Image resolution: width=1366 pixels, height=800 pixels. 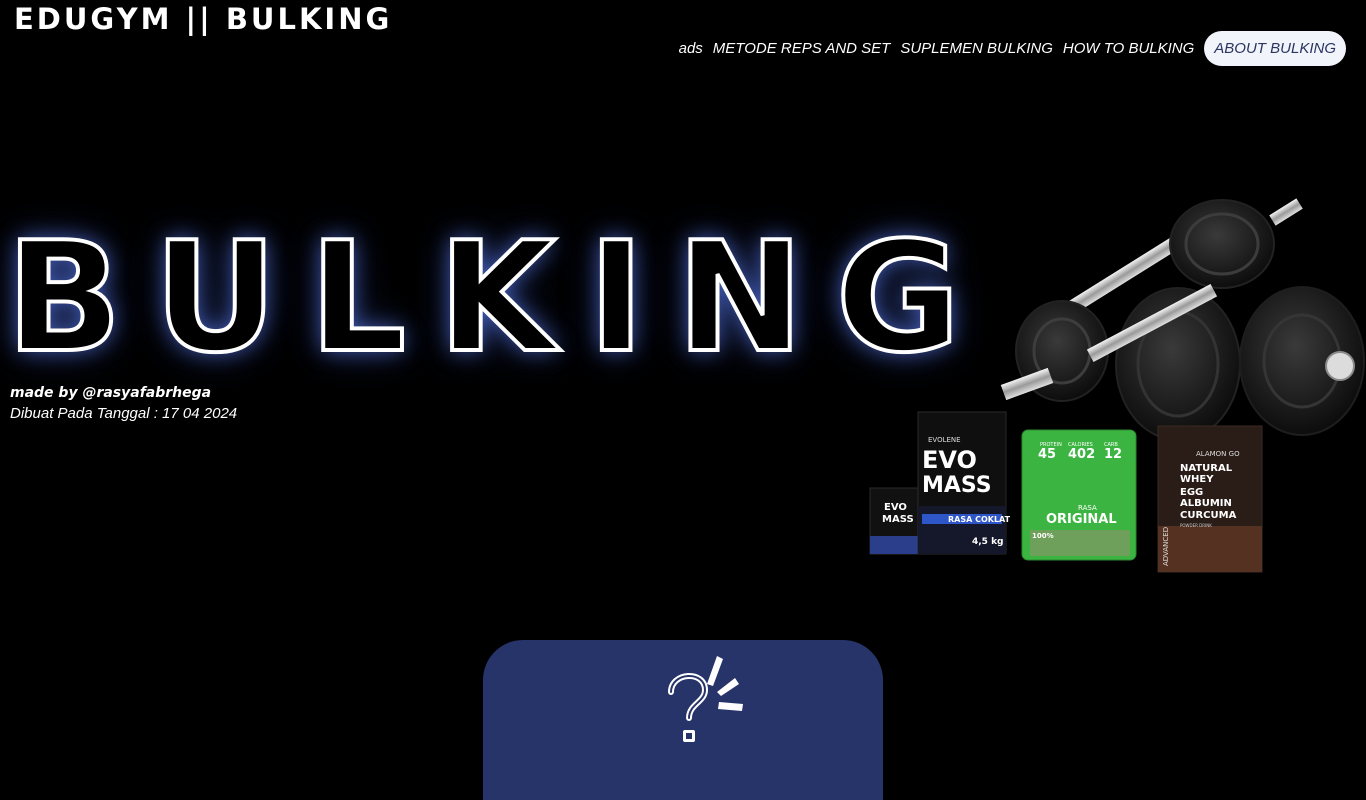 What do you see at coordinates (203, 19) in the screenshot?
I see `site-brand: EDUGYM || BULKING` at bounding box center [203, 19].